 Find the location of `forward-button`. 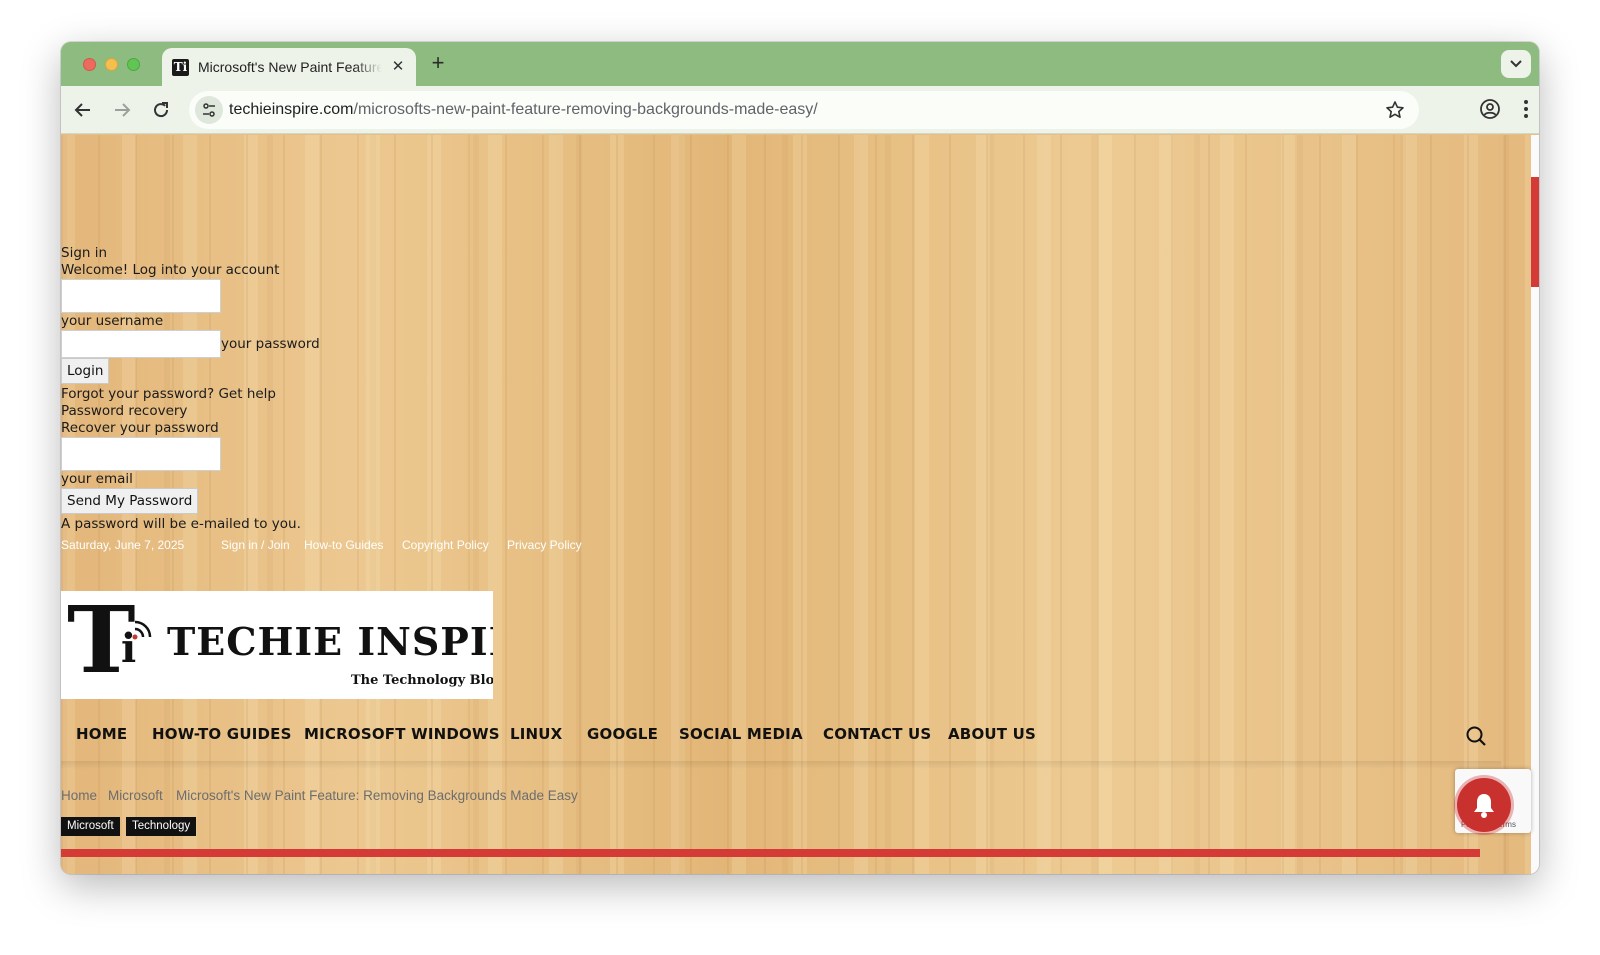

forward-button is located at coordinates (122, 110).